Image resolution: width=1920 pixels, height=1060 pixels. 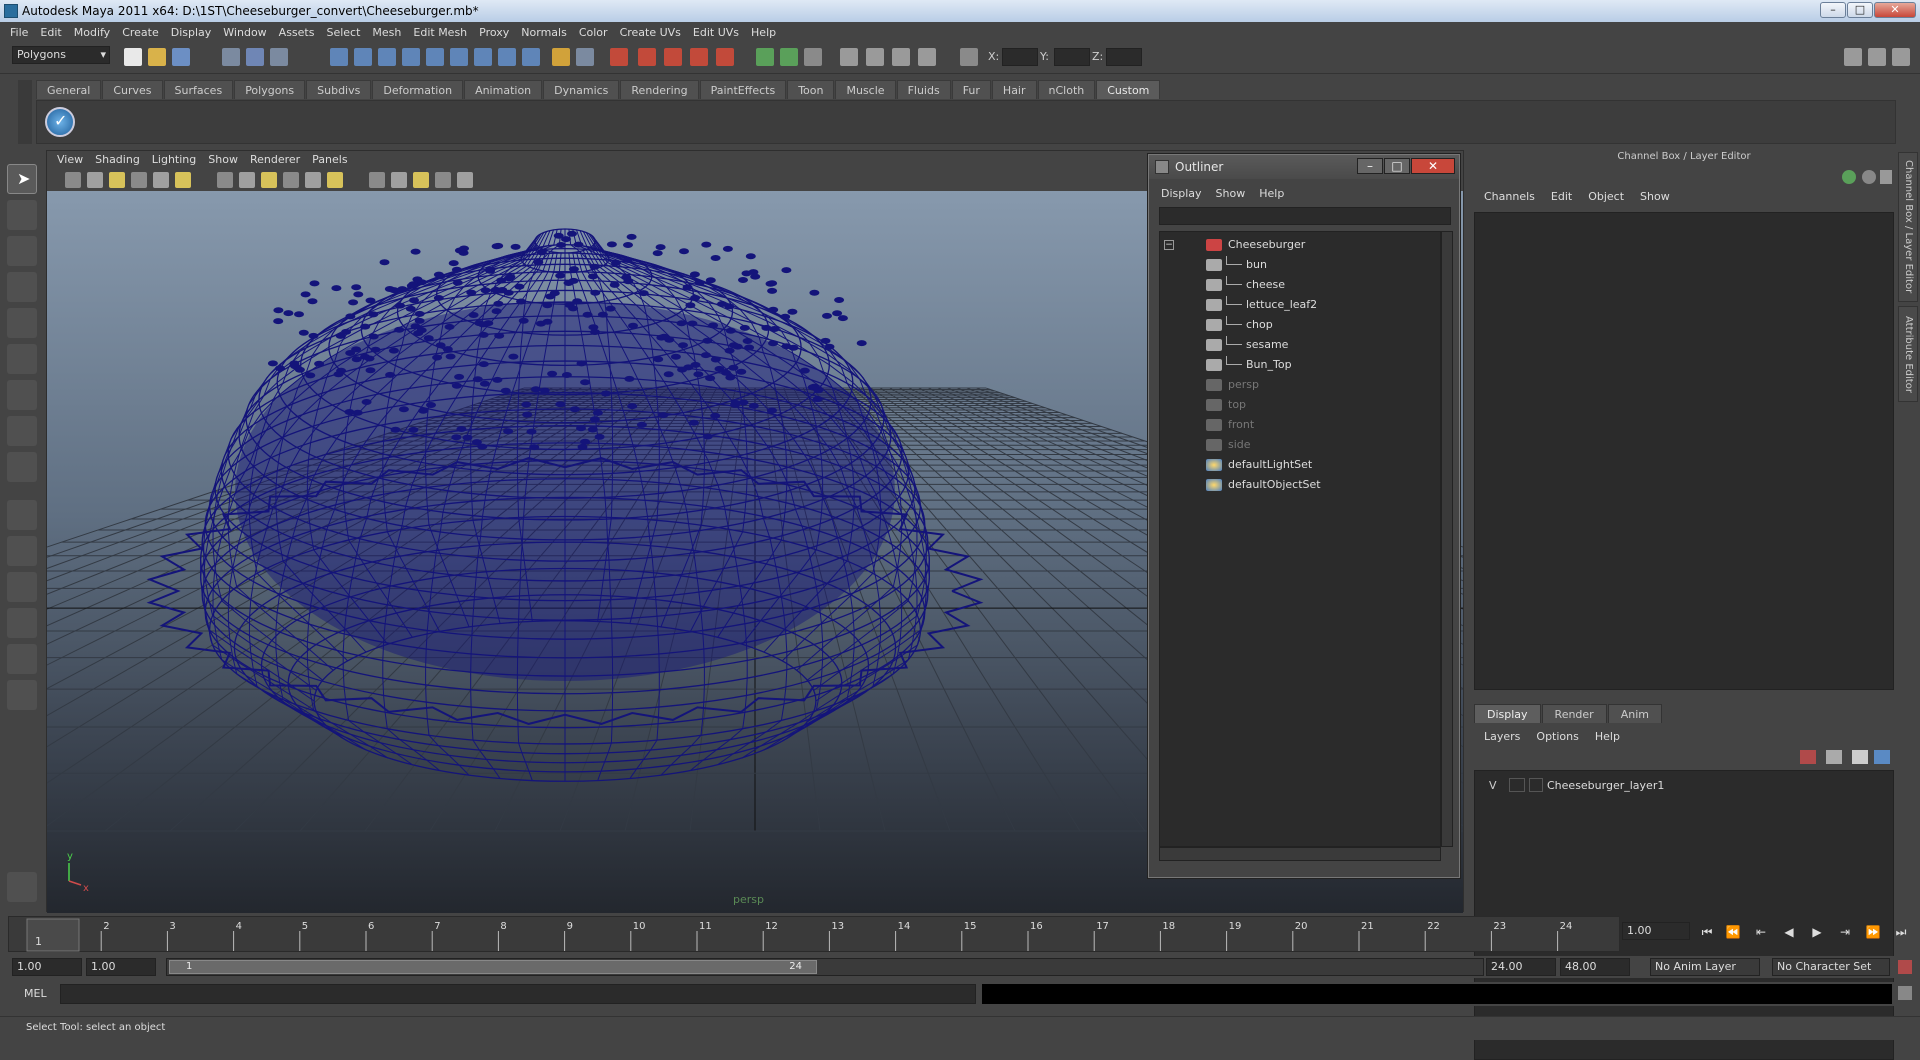 What do you see at coordinates (459, 57) in the screenshot?
I see `select-dynamic-icon` at bounding box center [459, 57].